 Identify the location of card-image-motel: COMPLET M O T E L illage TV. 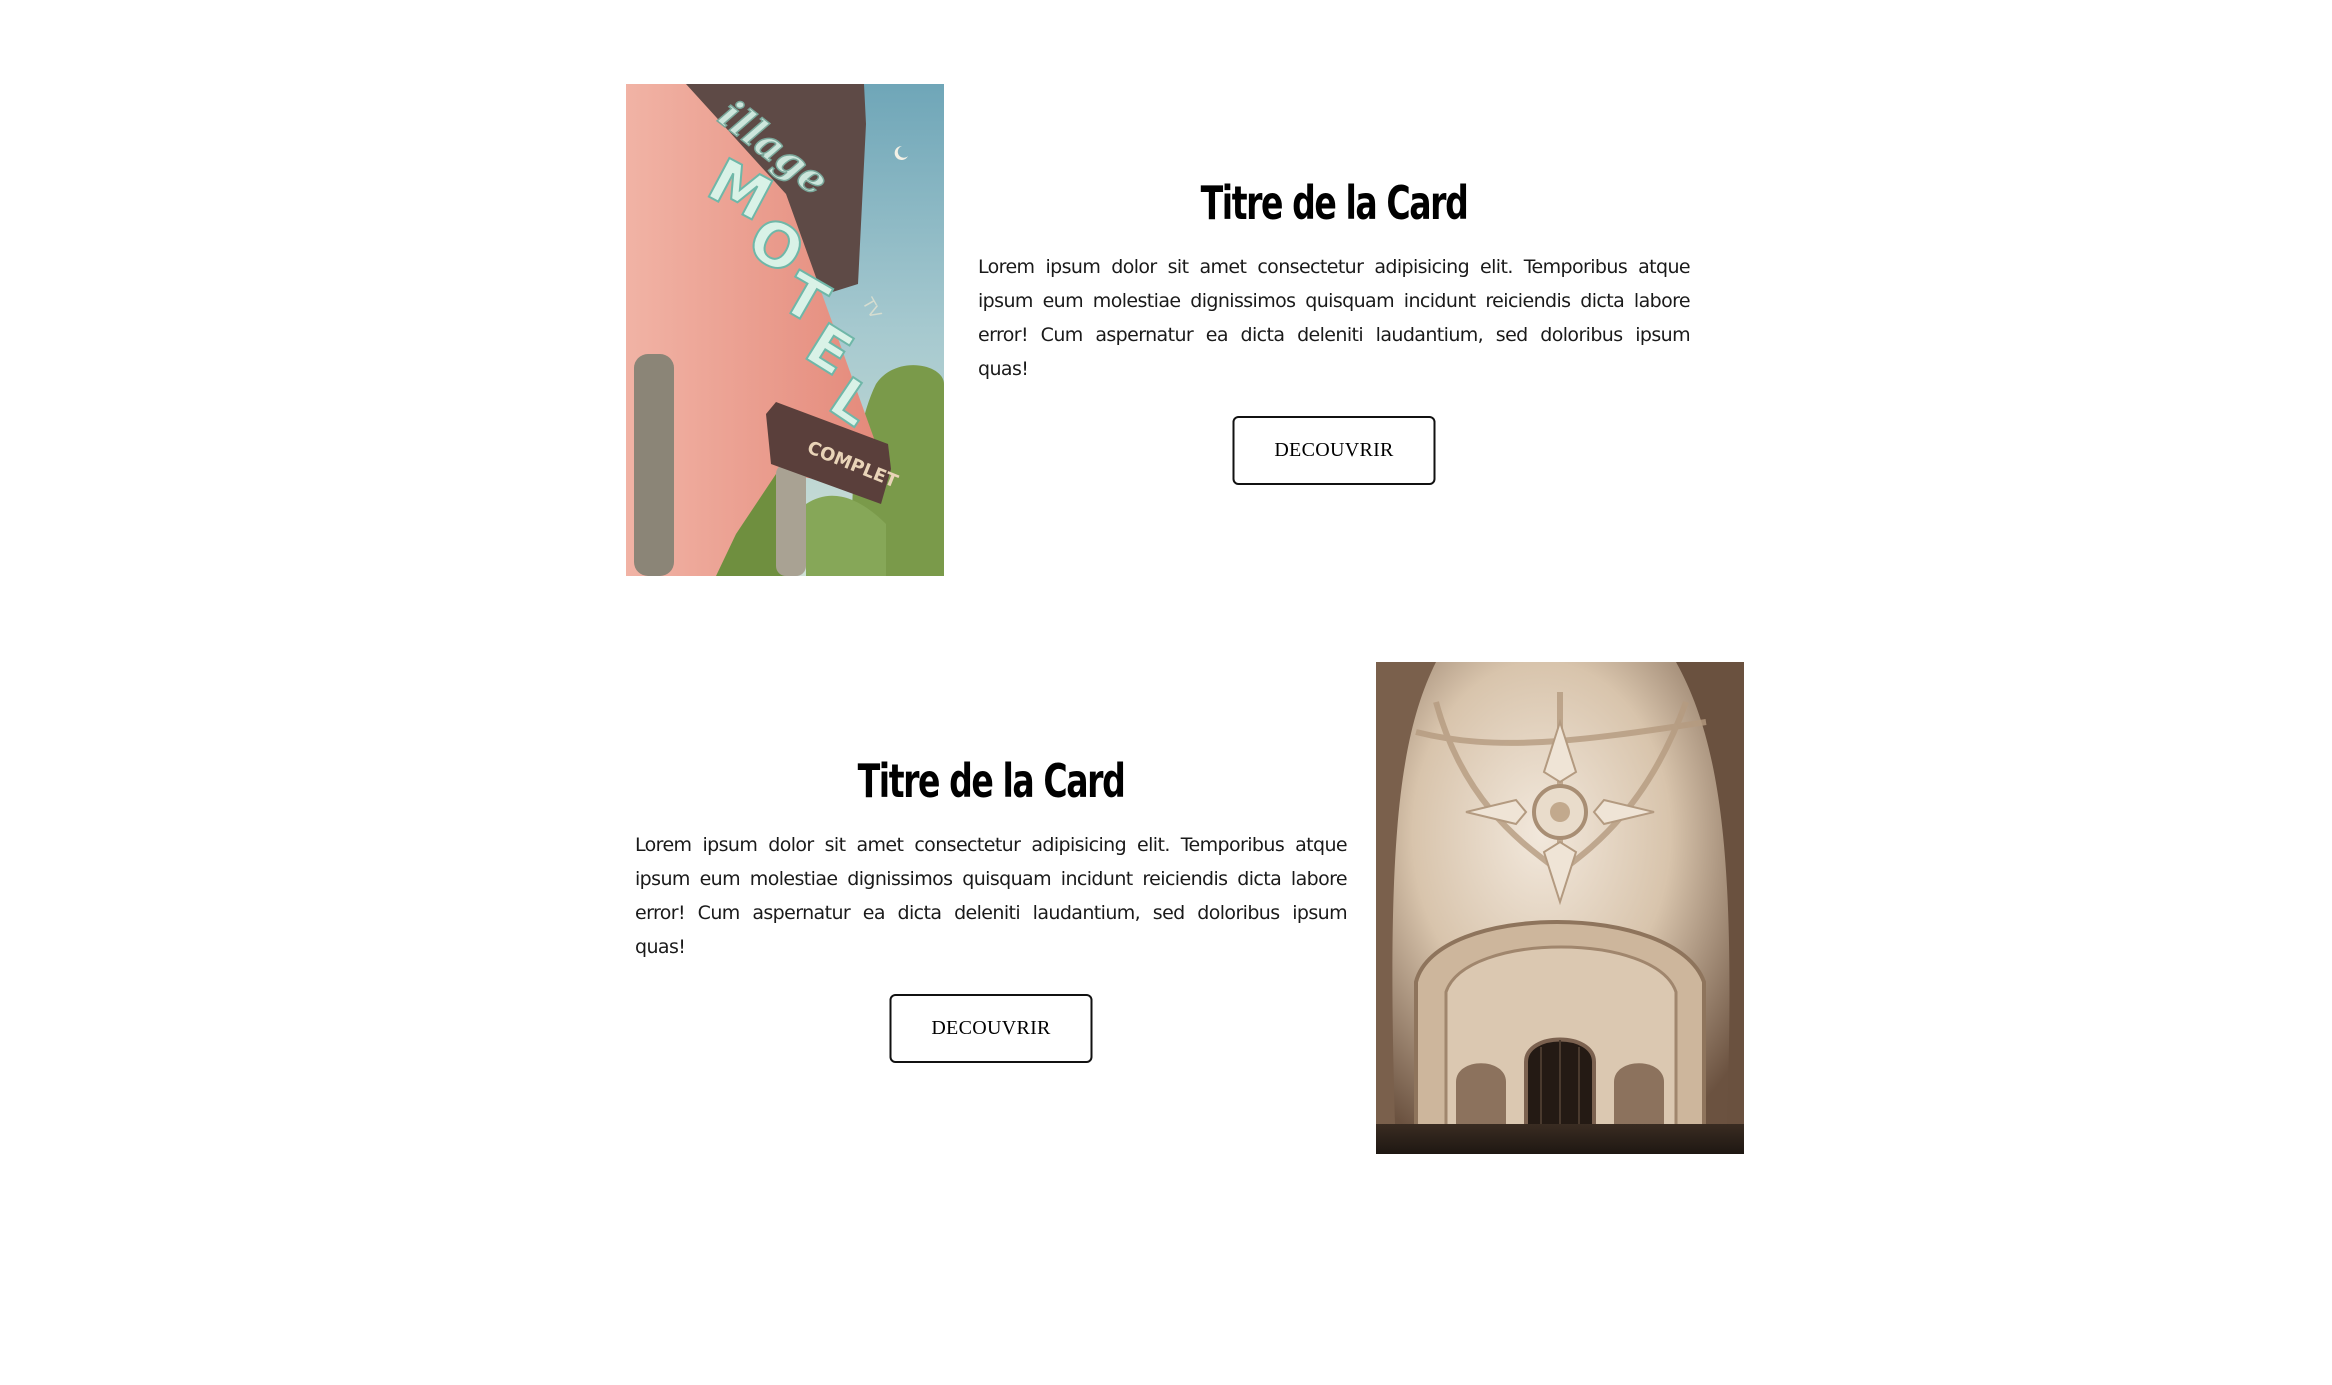
(785, 330).